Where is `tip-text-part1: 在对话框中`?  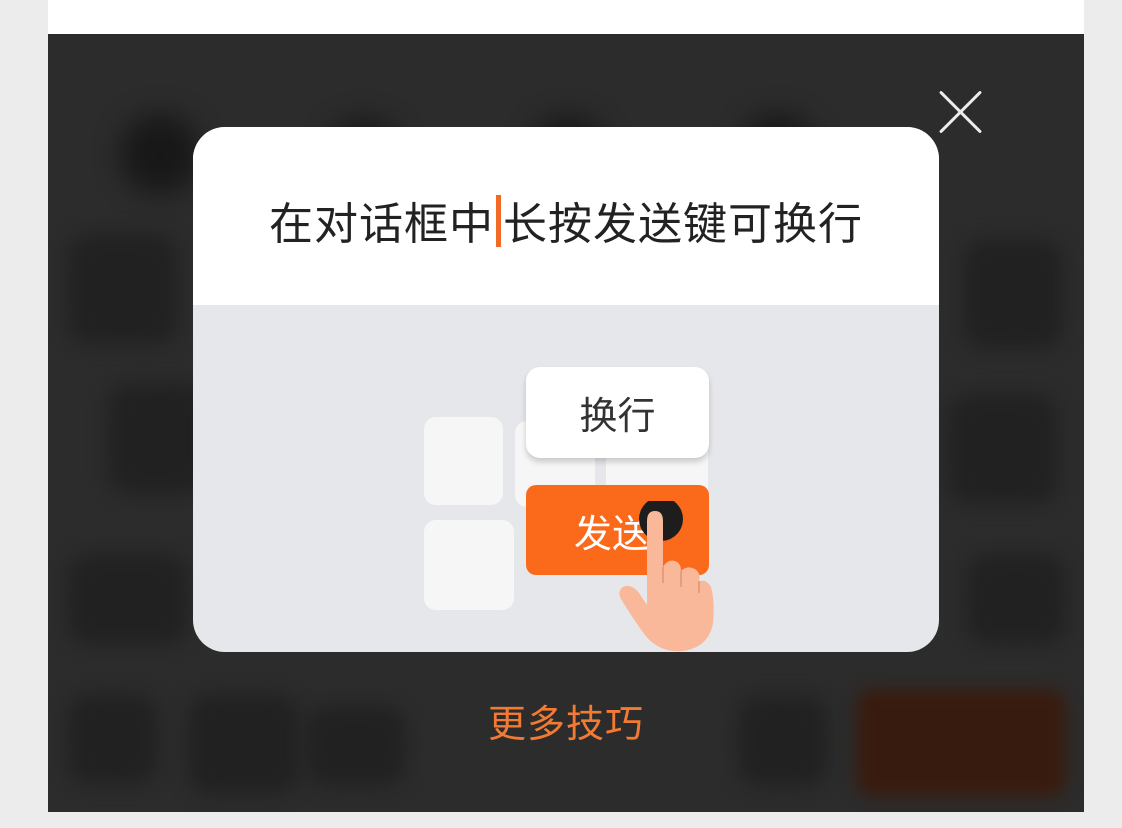
tip-text-part1: 在对话框中 is located at coordinates (381, 224).